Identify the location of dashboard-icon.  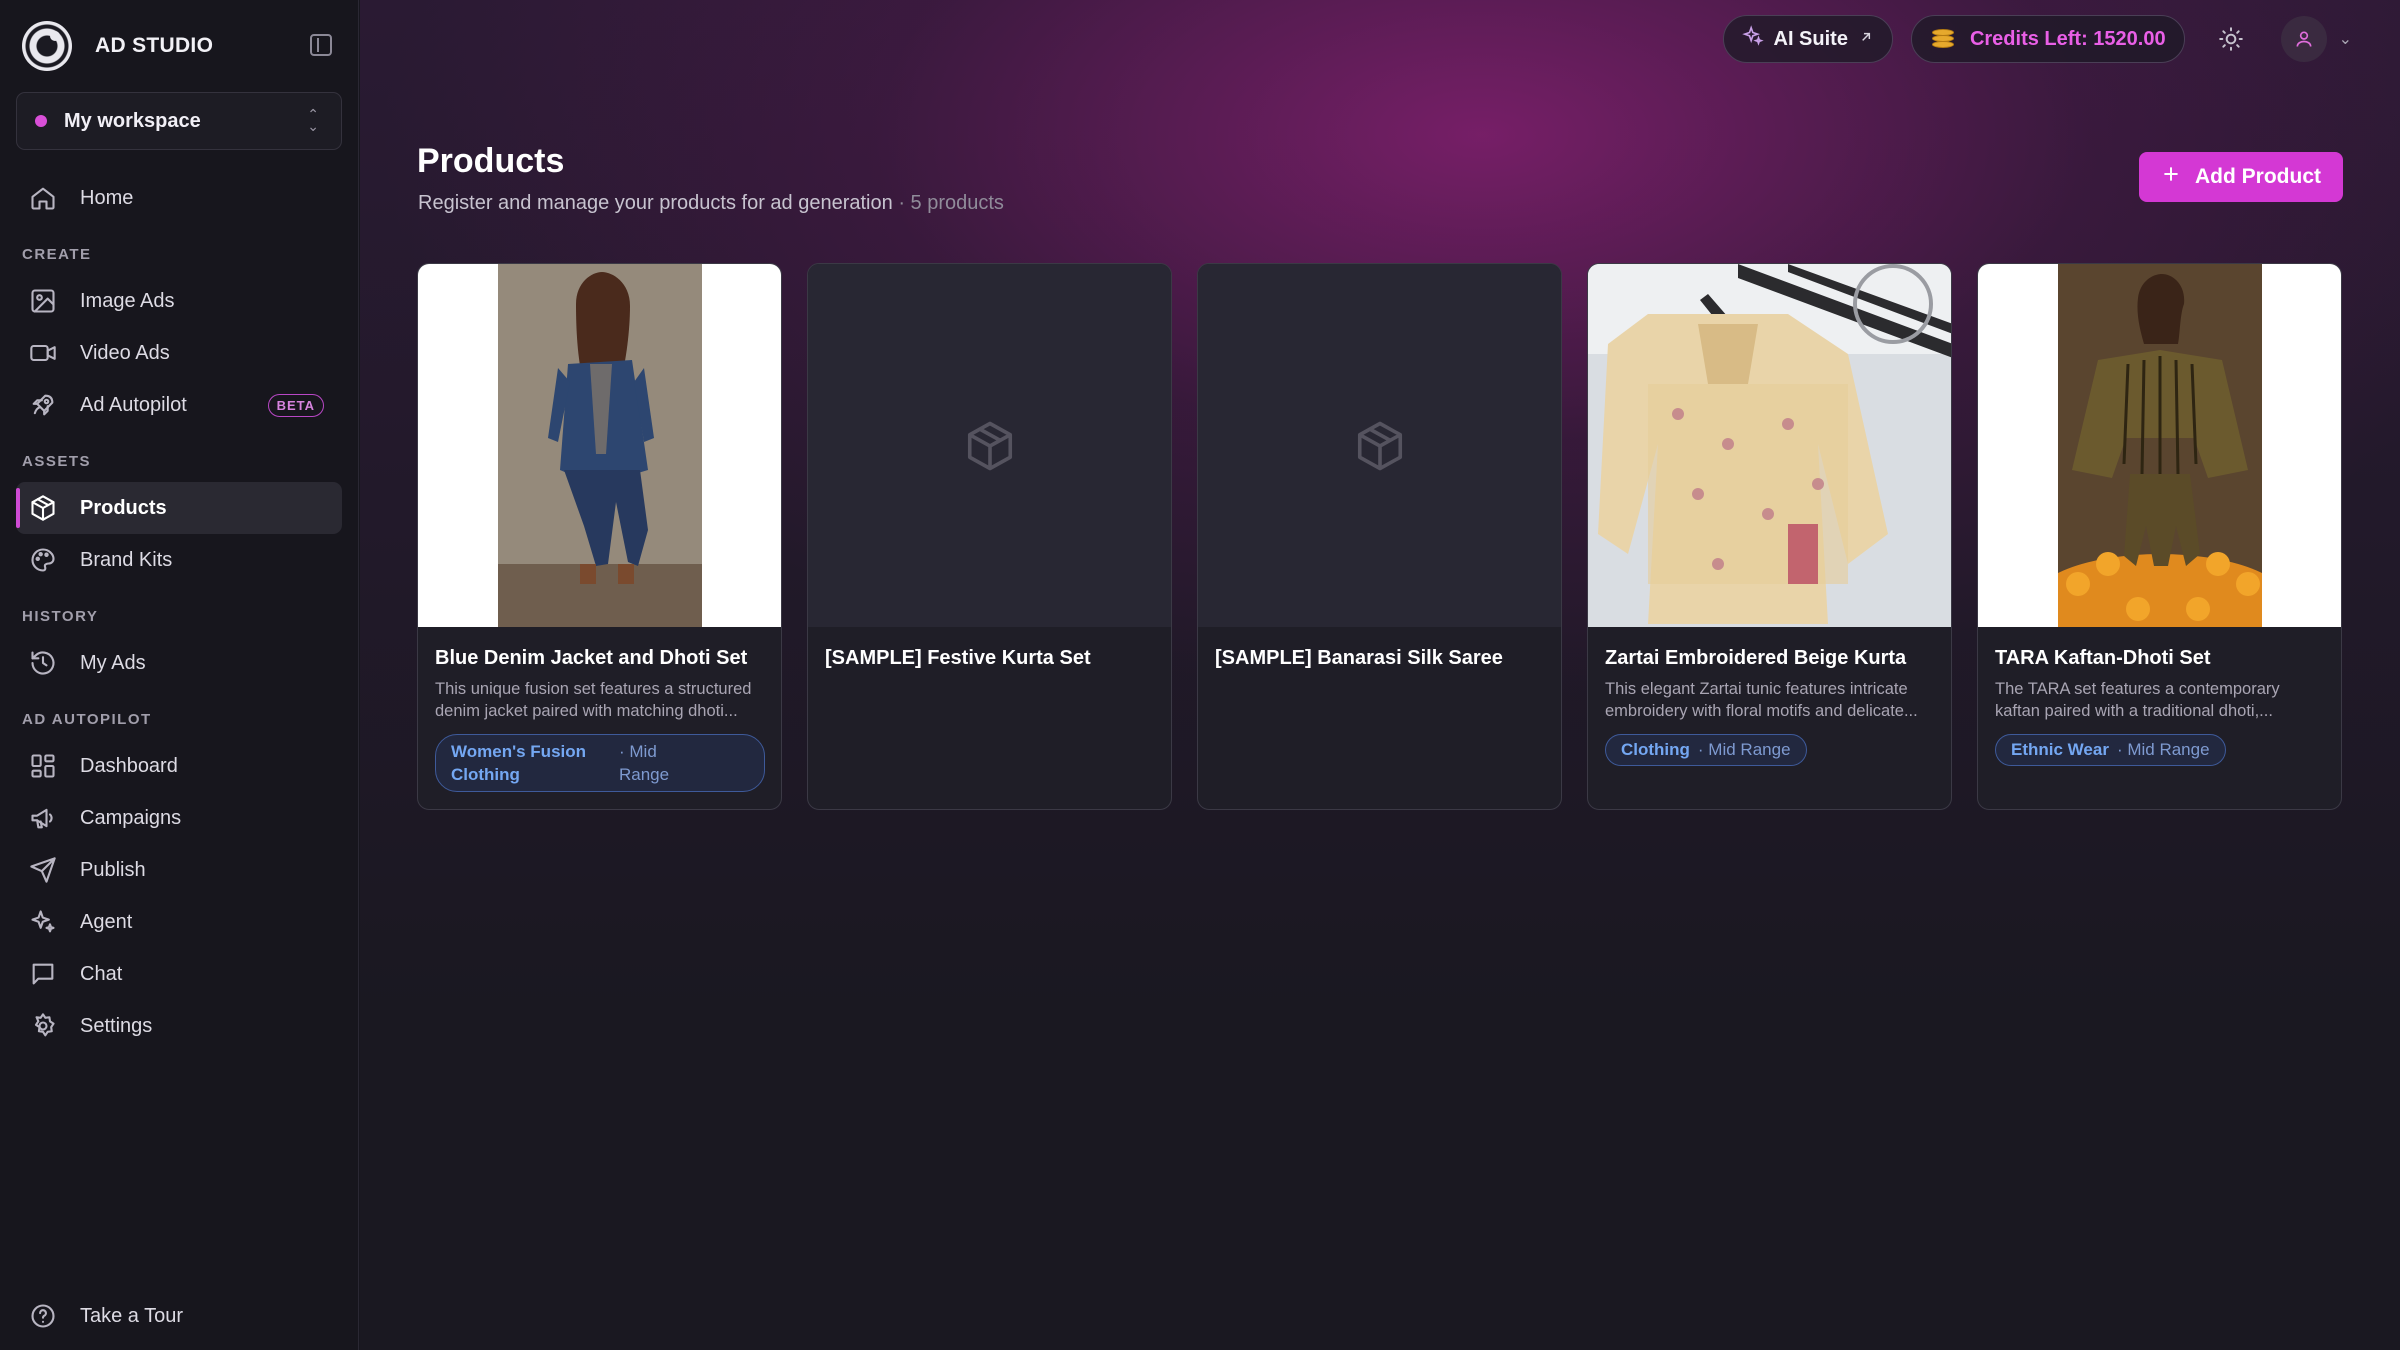
(43, 766).